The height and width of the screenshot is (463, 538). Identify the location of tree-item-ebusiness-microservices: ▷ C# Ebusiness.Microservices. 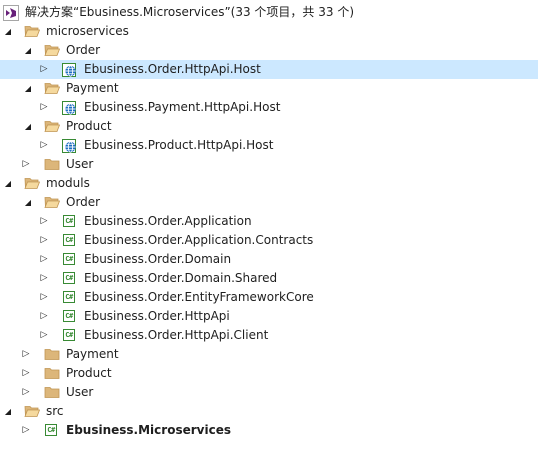
(269, 430).